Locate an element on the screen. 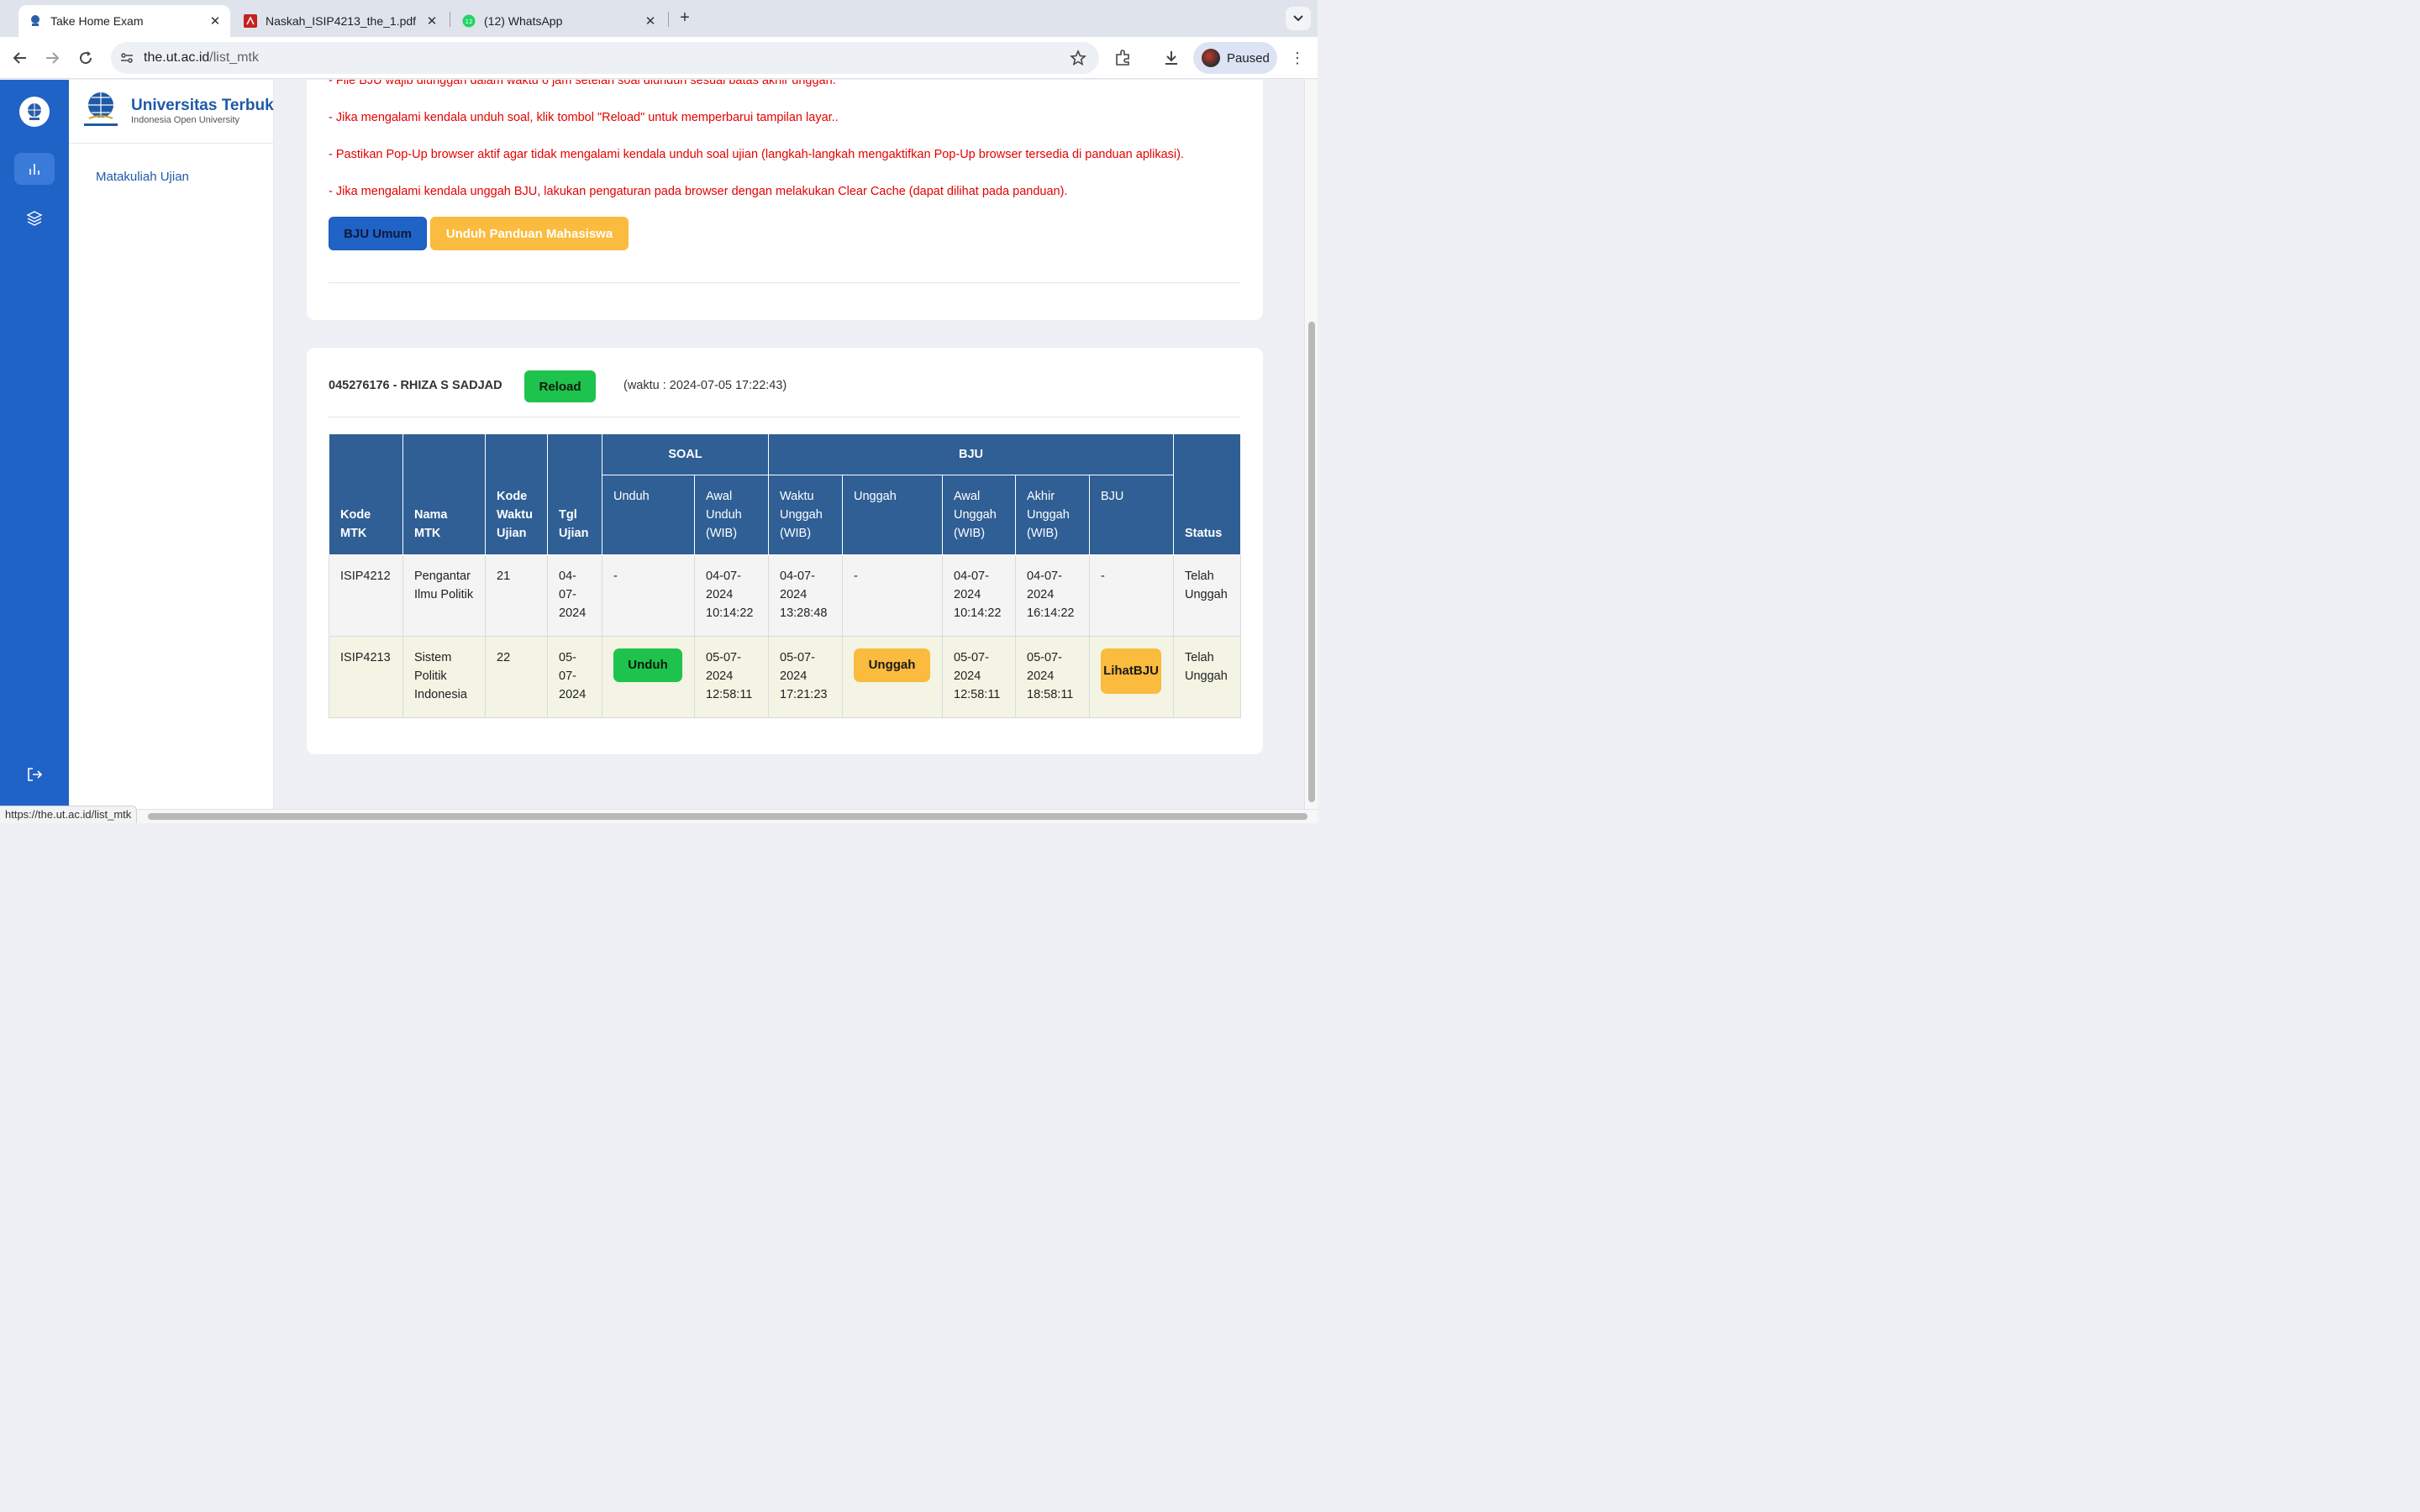 The height and width of the screenshot is (1512, 2420). ut-emblem-icon is located at coordinates (100, 110).